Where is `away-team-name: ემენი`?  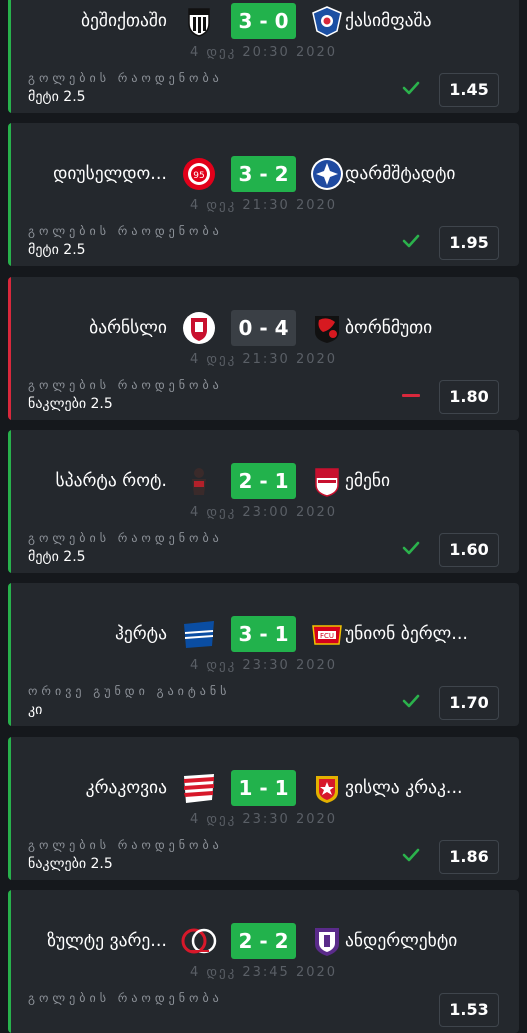
away-team-name: ემენი is located at coordinates (368, 481).